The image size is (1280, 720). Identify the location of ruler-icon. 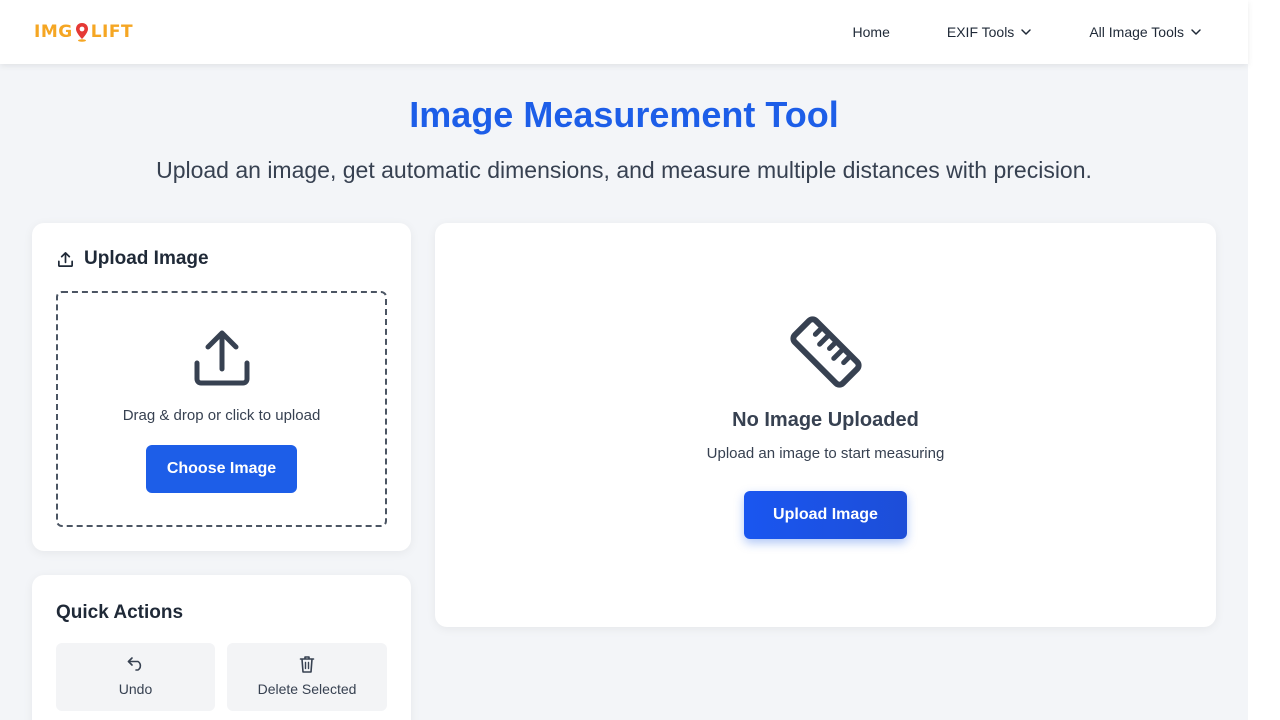
(826, 352).